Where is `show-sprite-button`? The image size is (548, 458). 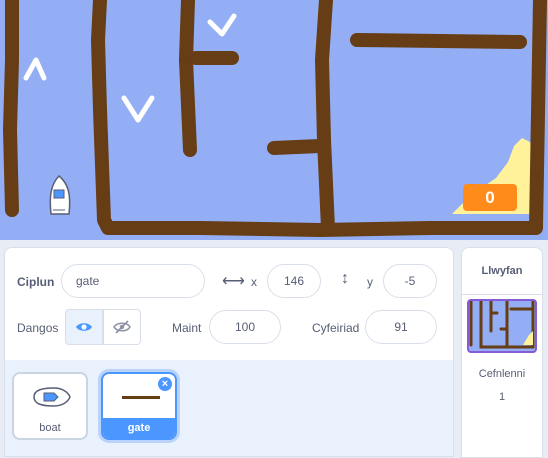
show-sprite-button is located at coordinates (84, 327).